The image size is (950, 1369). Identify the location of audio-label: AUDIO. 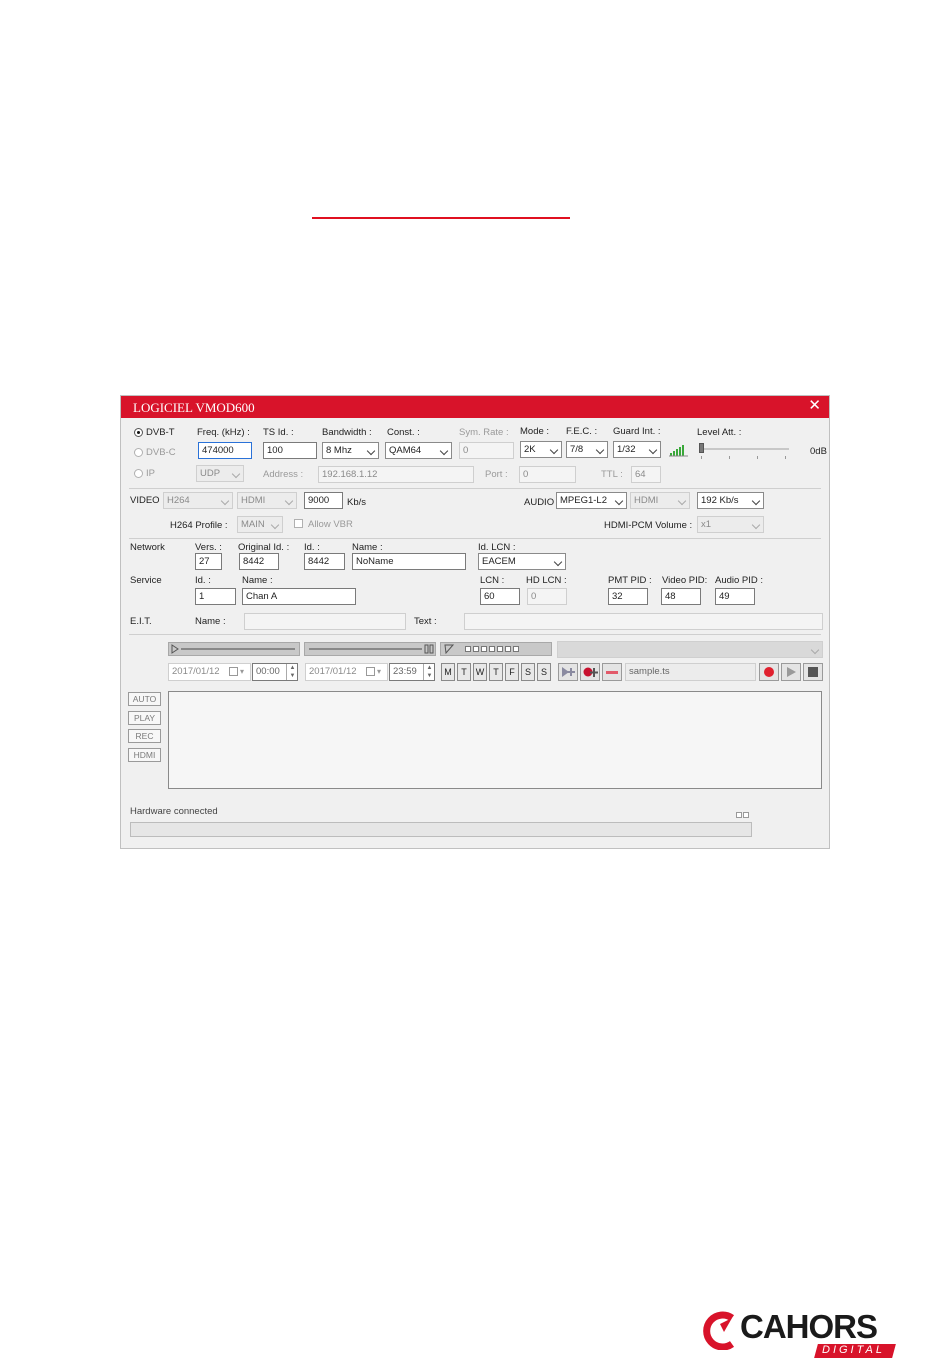
(539, 502).